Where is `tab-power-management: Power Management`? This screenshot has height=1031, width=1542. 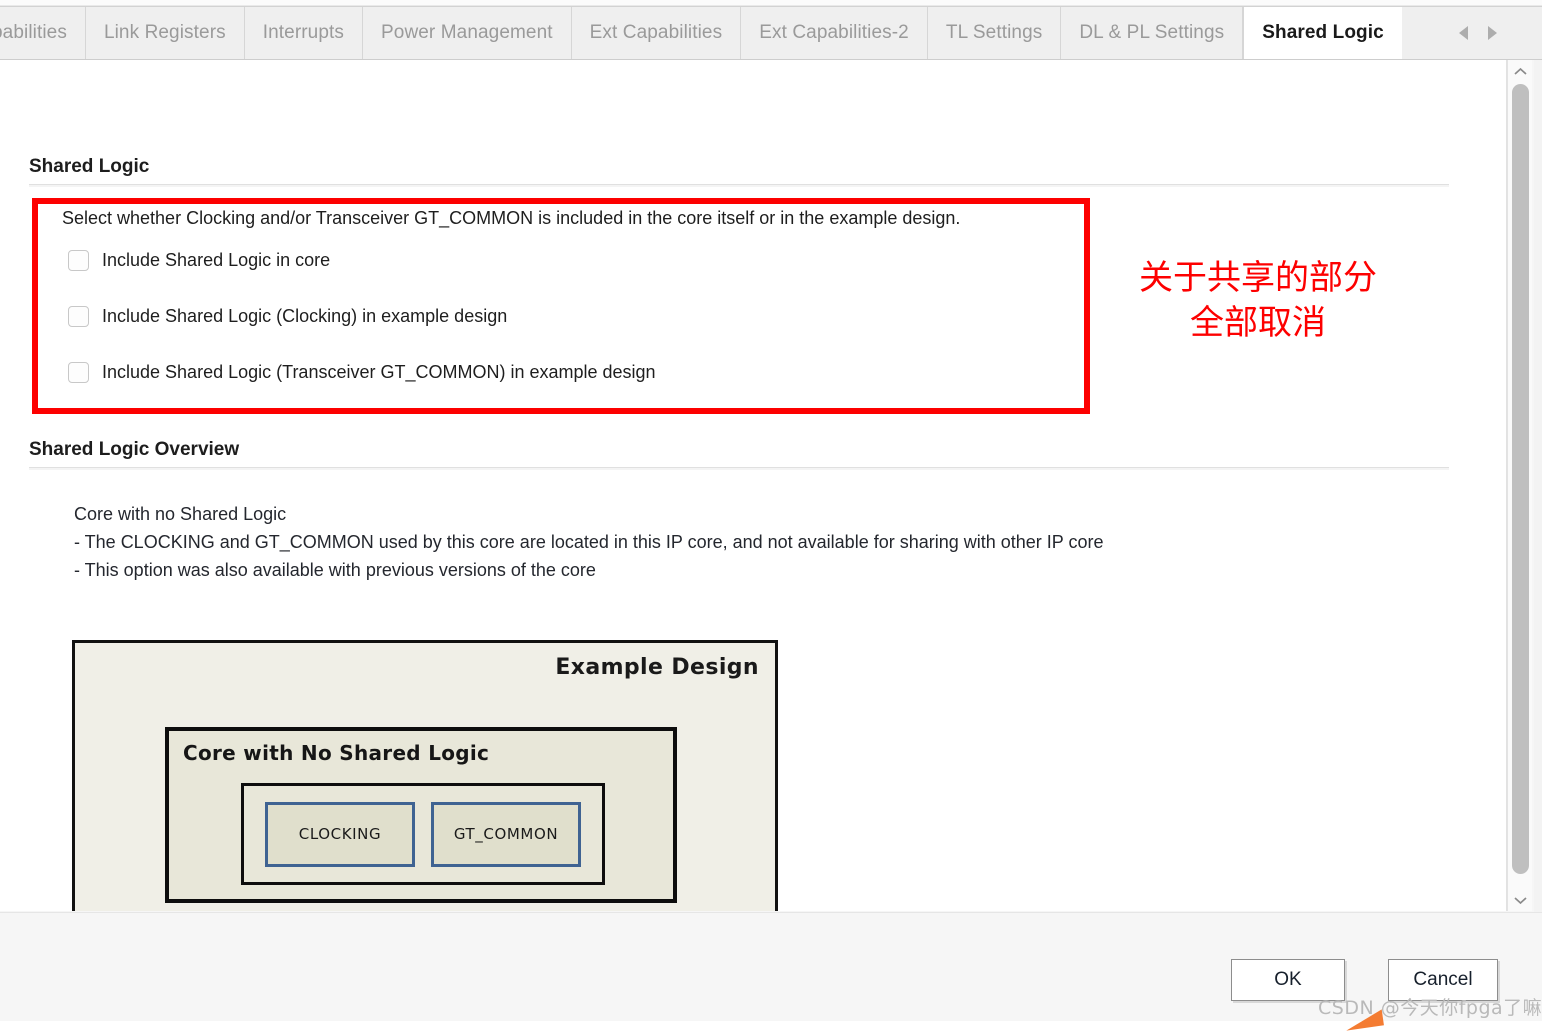
tab-power-management: Power Management is located at coordinates (467, 33).